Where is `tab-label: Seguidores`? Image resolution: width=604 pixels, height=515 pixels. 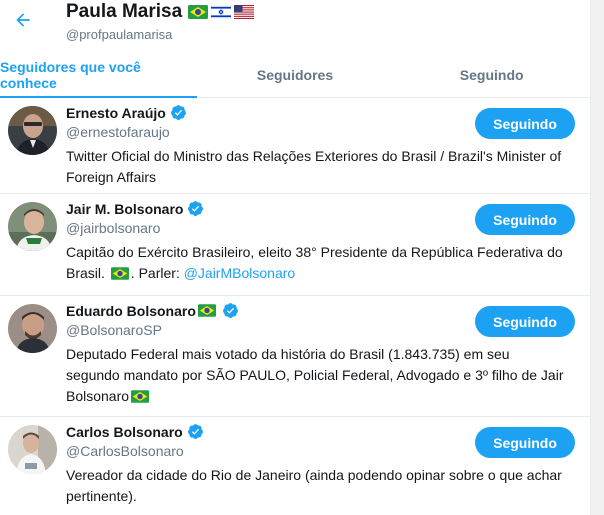
tab-label: Seguidores is located at coordinates (295, 75).